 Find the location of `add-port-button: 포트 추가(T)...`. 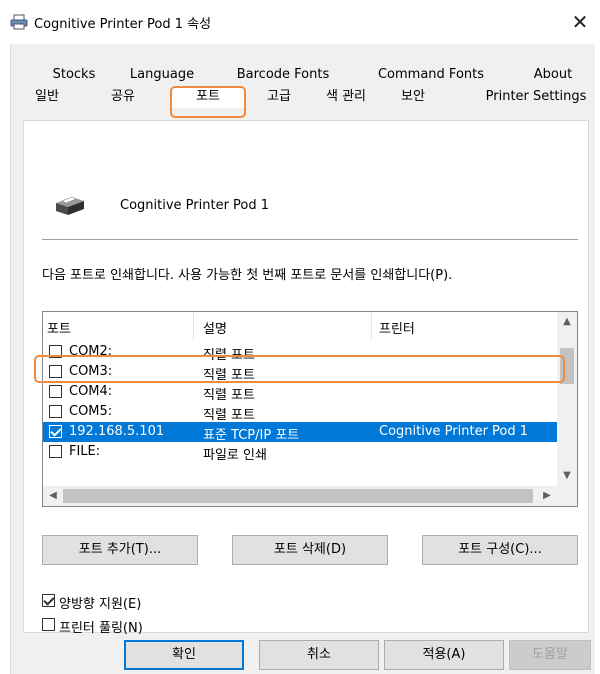

add-port-button: 포트 추가(T)... is located at coordinates (120, 550).